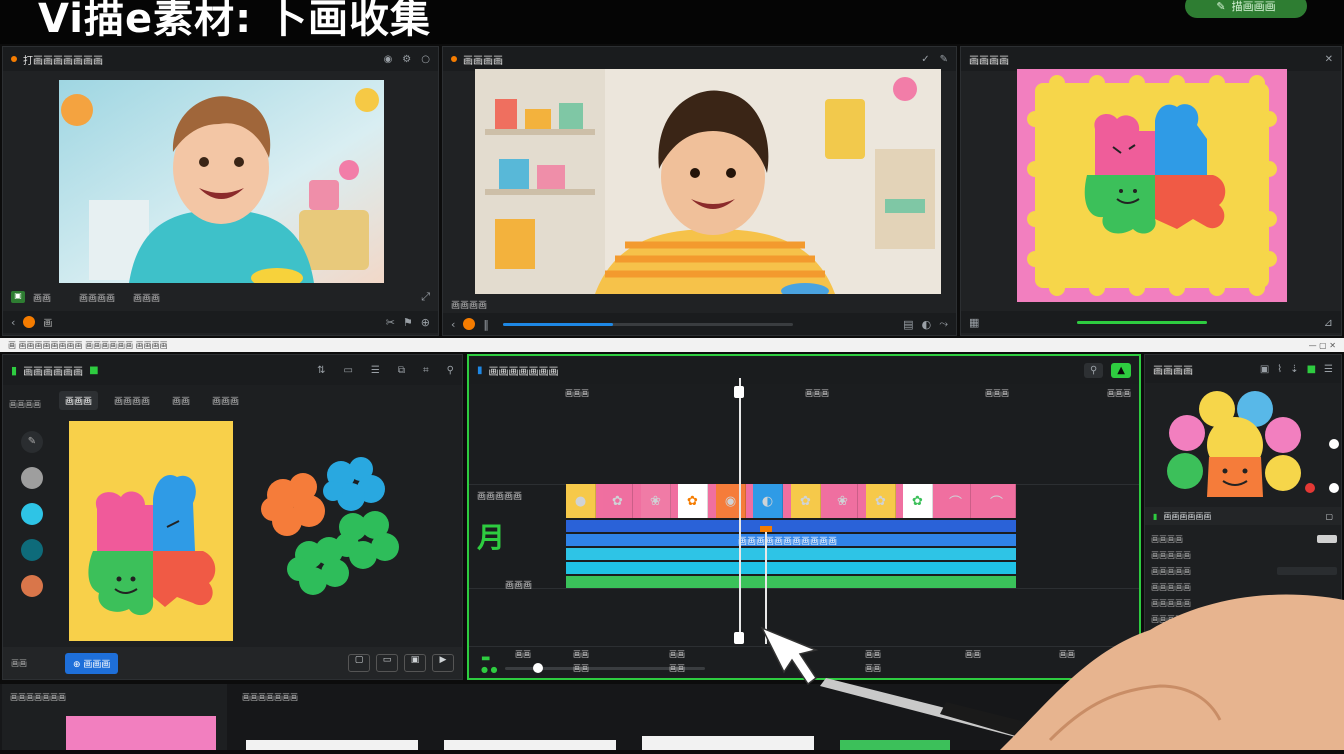  What do you see at coordinates (63, 61) in the screenshot?
I see `preview-1-title: 打画画画画画画画` at bounding box center [63, 61].